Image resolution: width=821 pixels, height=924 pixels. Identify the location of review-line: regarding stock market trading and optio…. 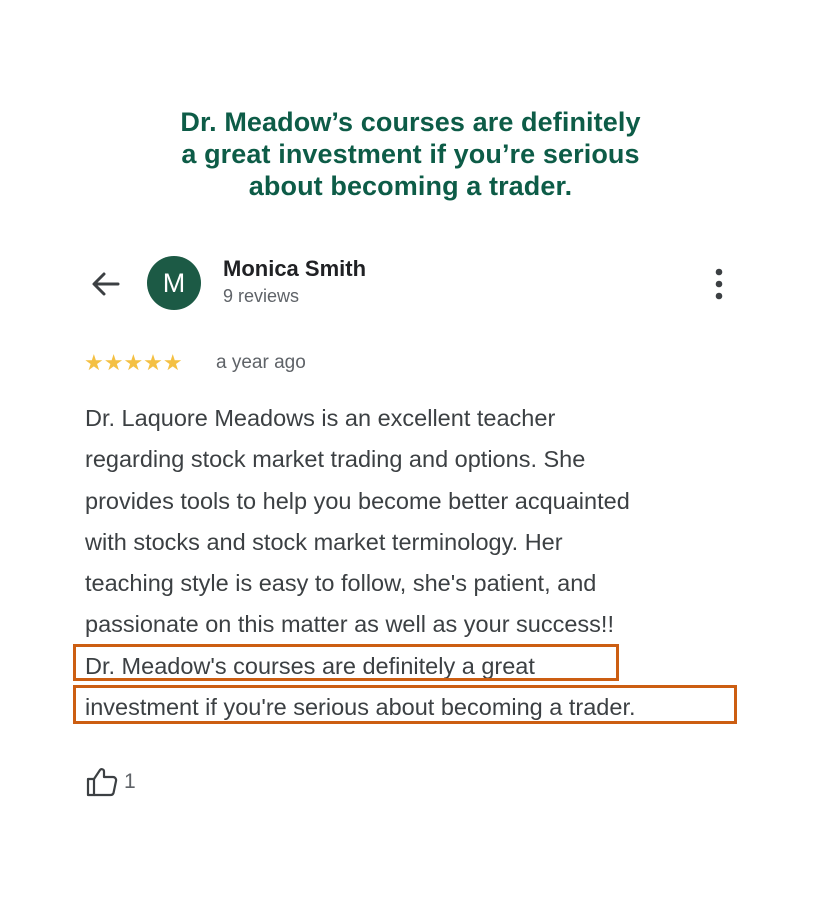
(335, 459).